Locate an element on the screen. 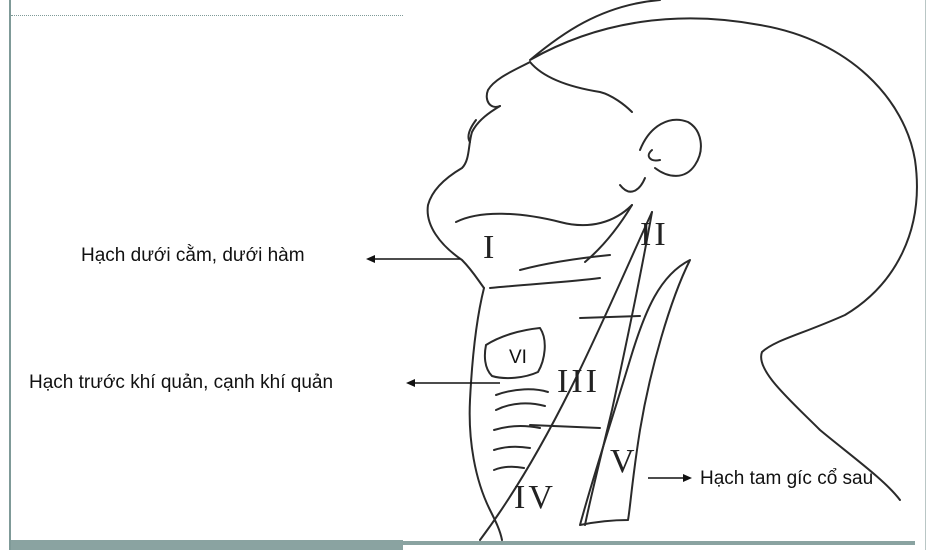  arrowhead-submandibular is located at coordinates (370, 259).